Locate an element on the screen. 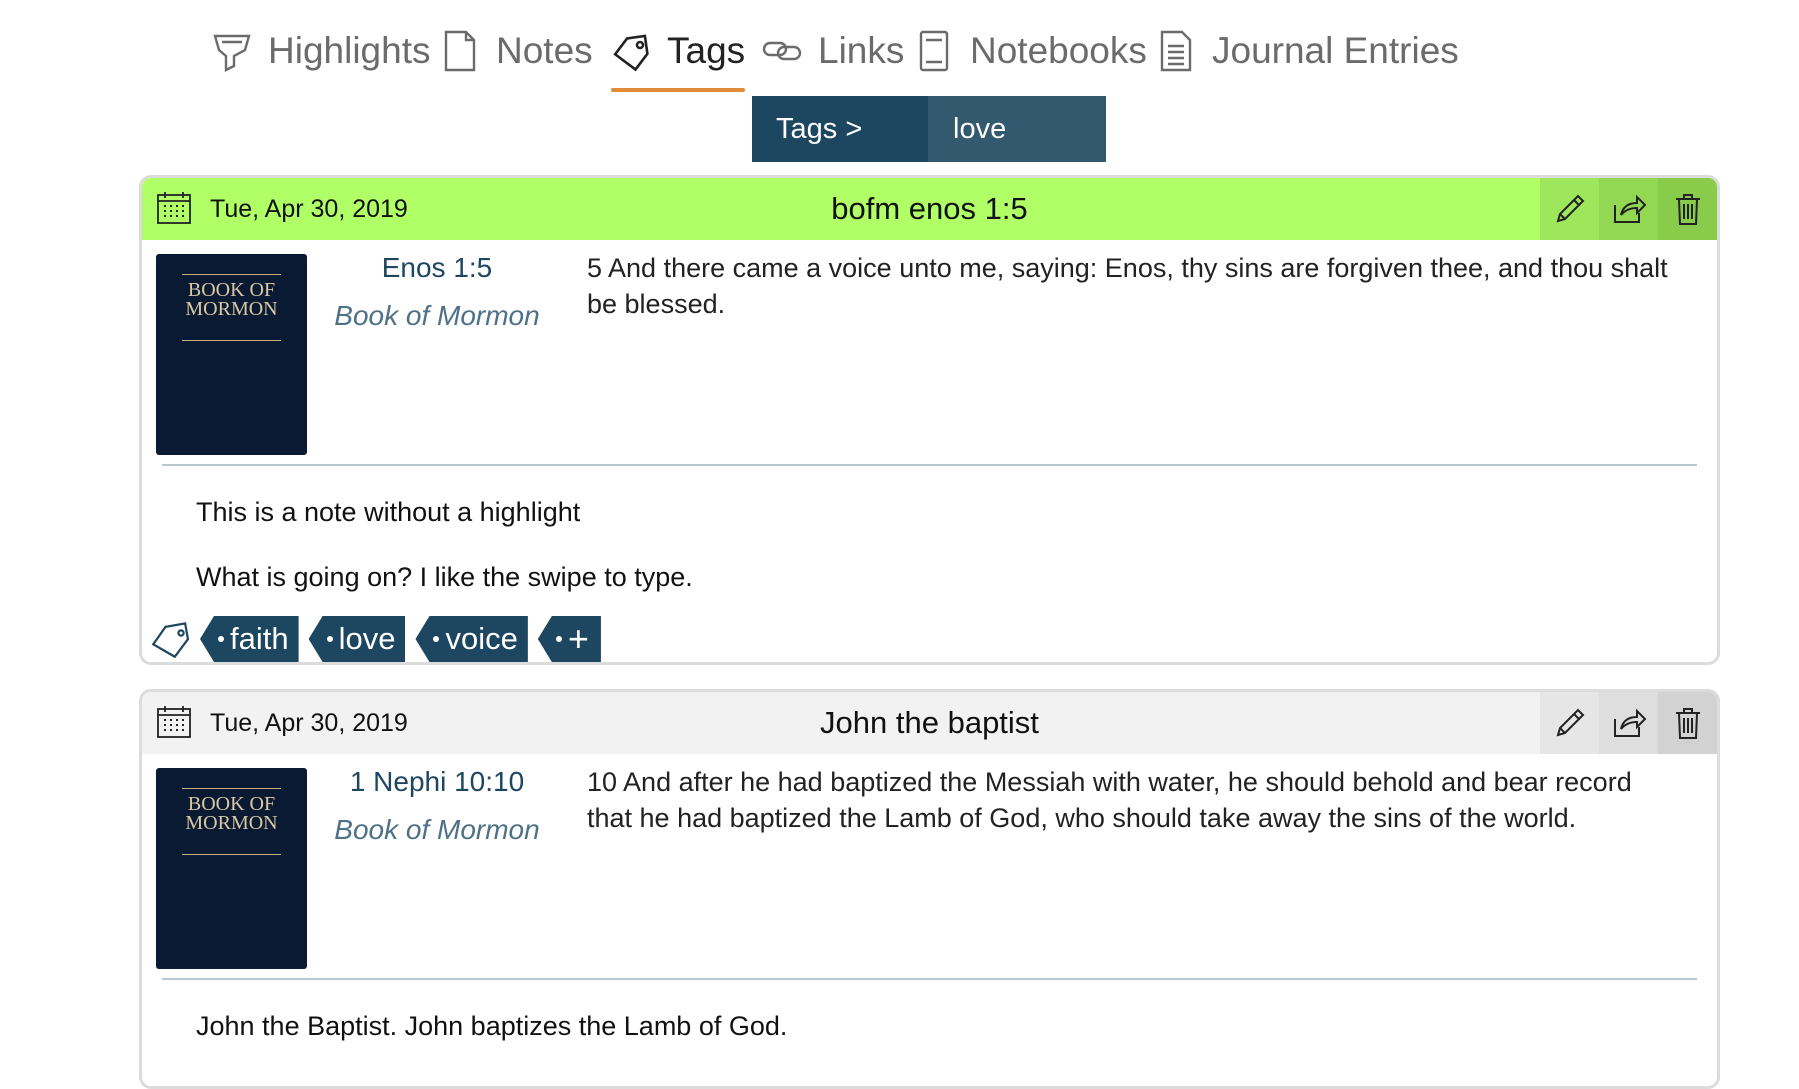 The height and width of the screenshot is (1089, 1799). add-tag-button: + is located at coordinates (569, 639).